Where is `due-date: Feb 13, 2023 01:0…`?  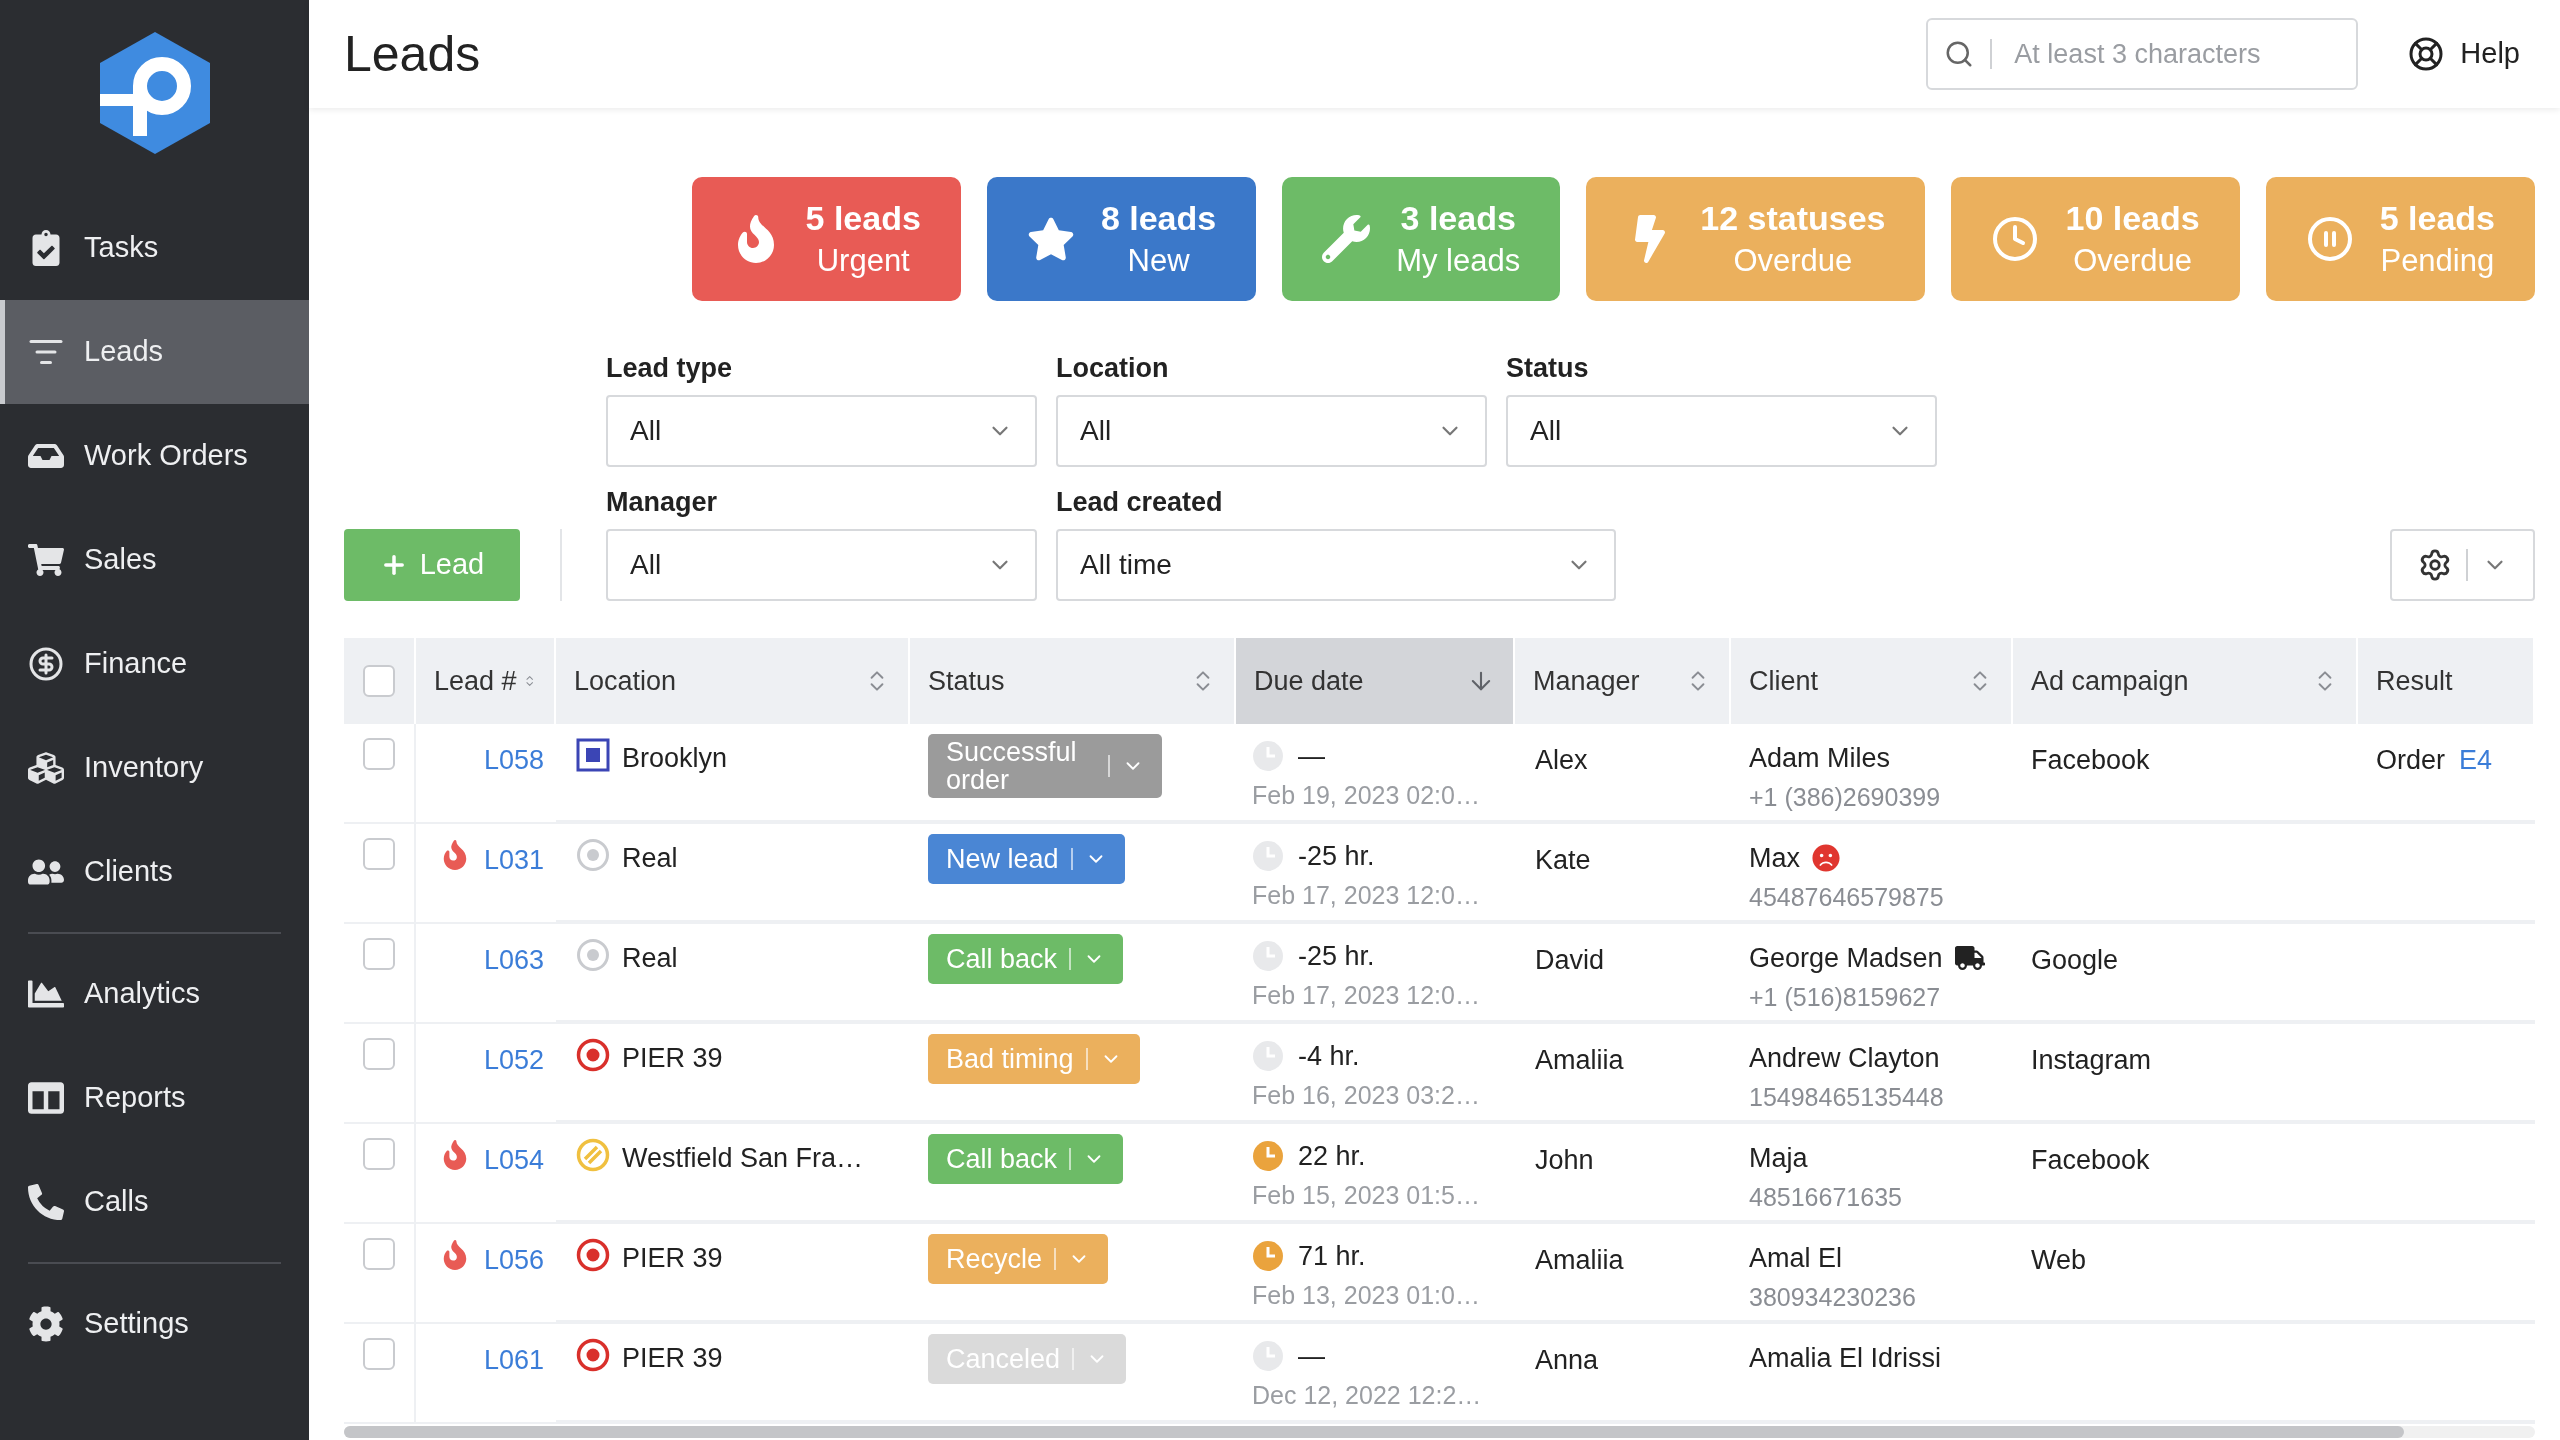
due-date: Feb 13, 2023 01:0… is located at coordinates (1366, 1295).